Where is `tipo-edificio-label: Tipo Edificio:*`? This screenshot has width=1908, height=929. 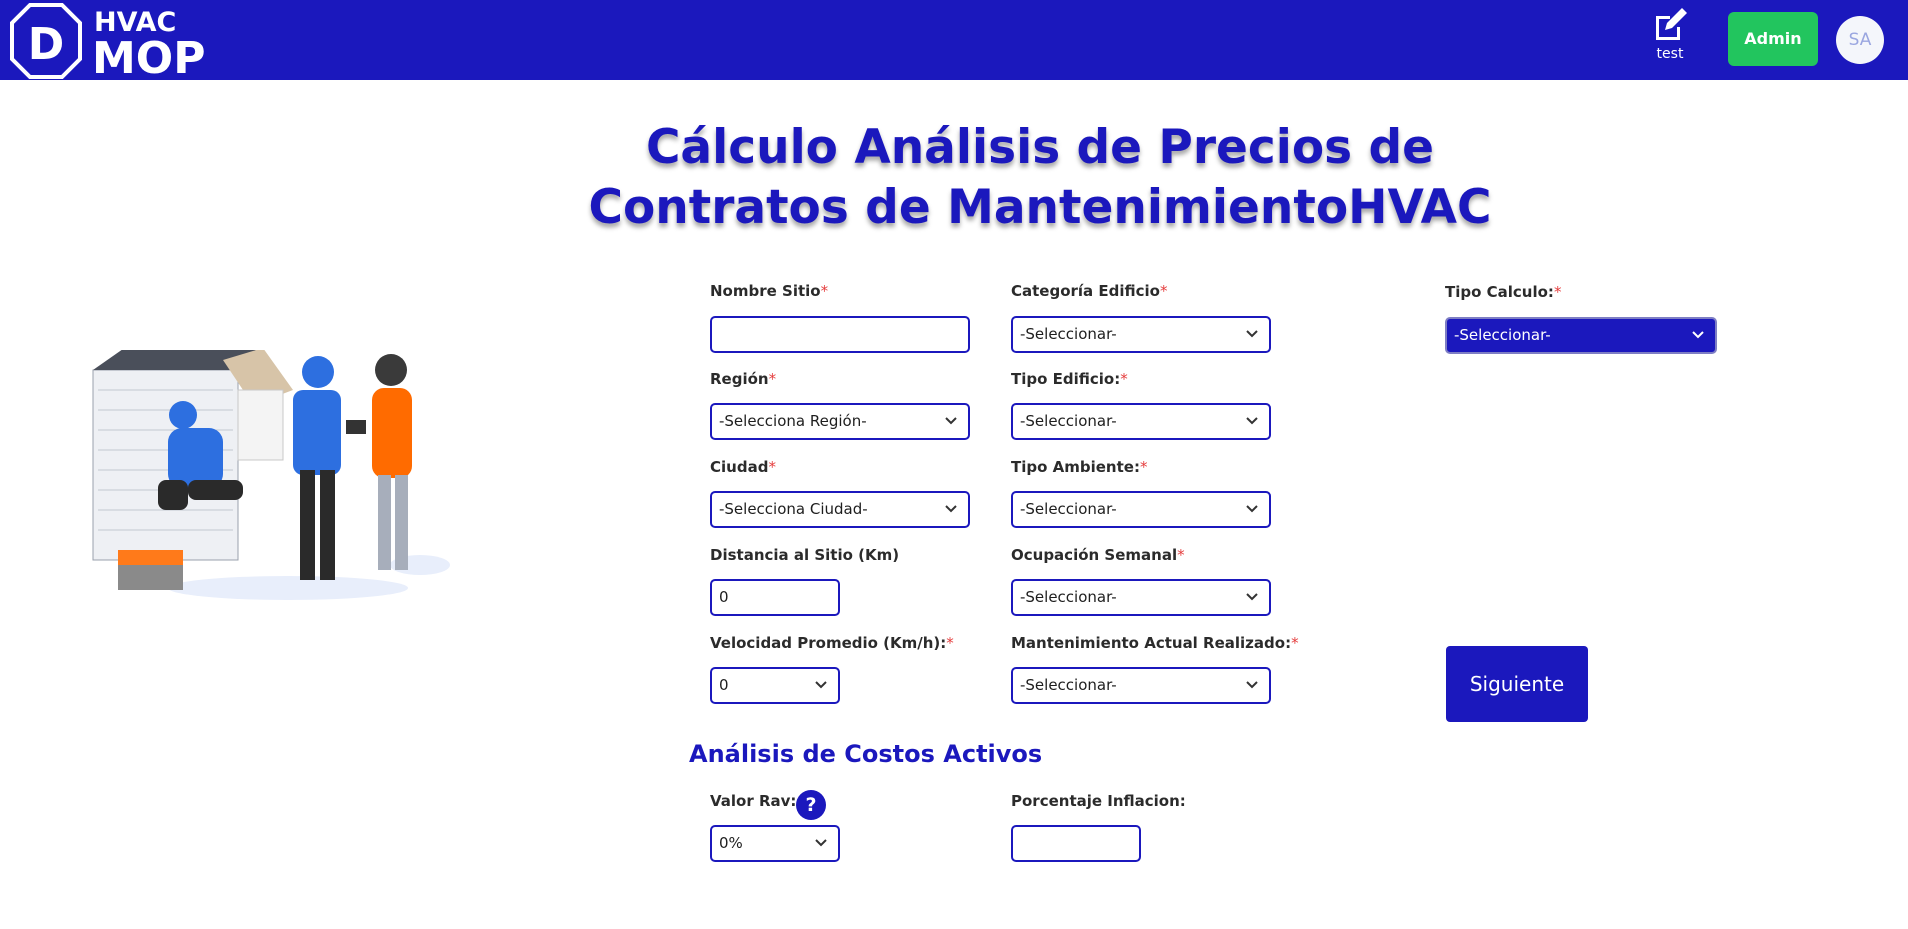
tipo-edificio-label: Tipo Edificio:* is located at coordinates (1069, 379).